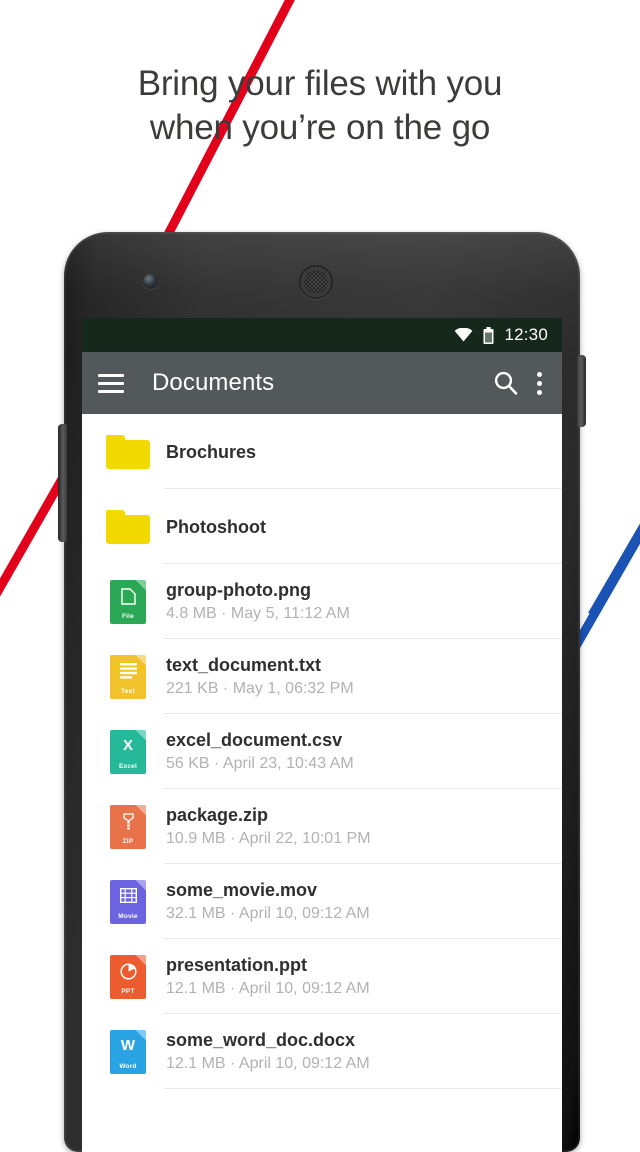  I want to click on file-meta: 10.9 MB · April 22, 10:01 PM, so click(268, 838).